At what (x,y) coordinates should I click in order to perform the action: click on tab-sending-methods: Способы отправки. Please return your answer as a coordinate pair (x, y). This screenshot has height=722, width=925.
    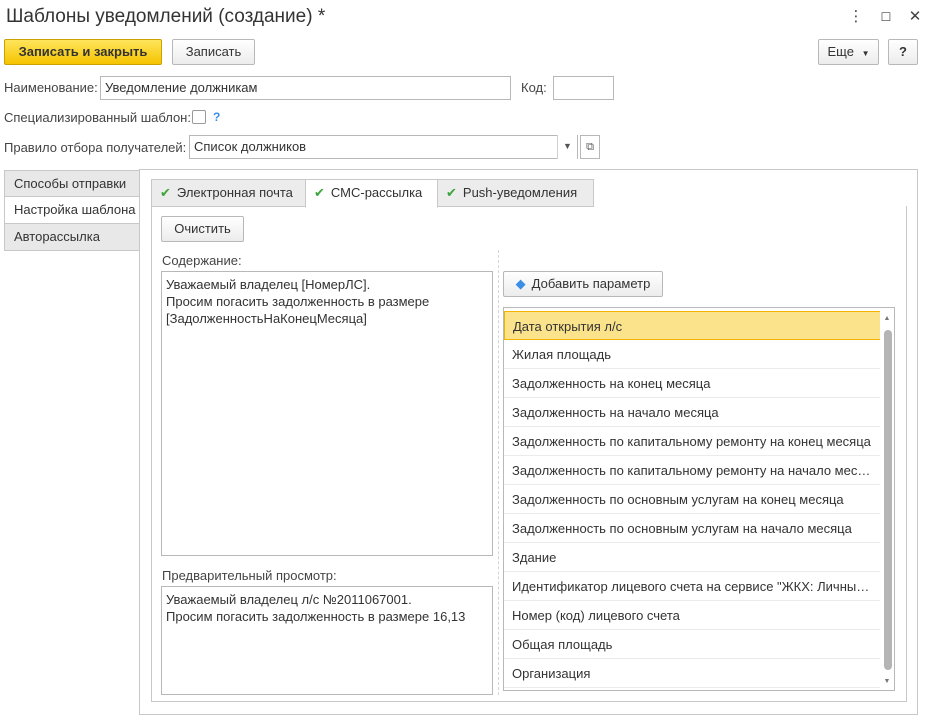
    Looking at the image, I should click on (72, 183).